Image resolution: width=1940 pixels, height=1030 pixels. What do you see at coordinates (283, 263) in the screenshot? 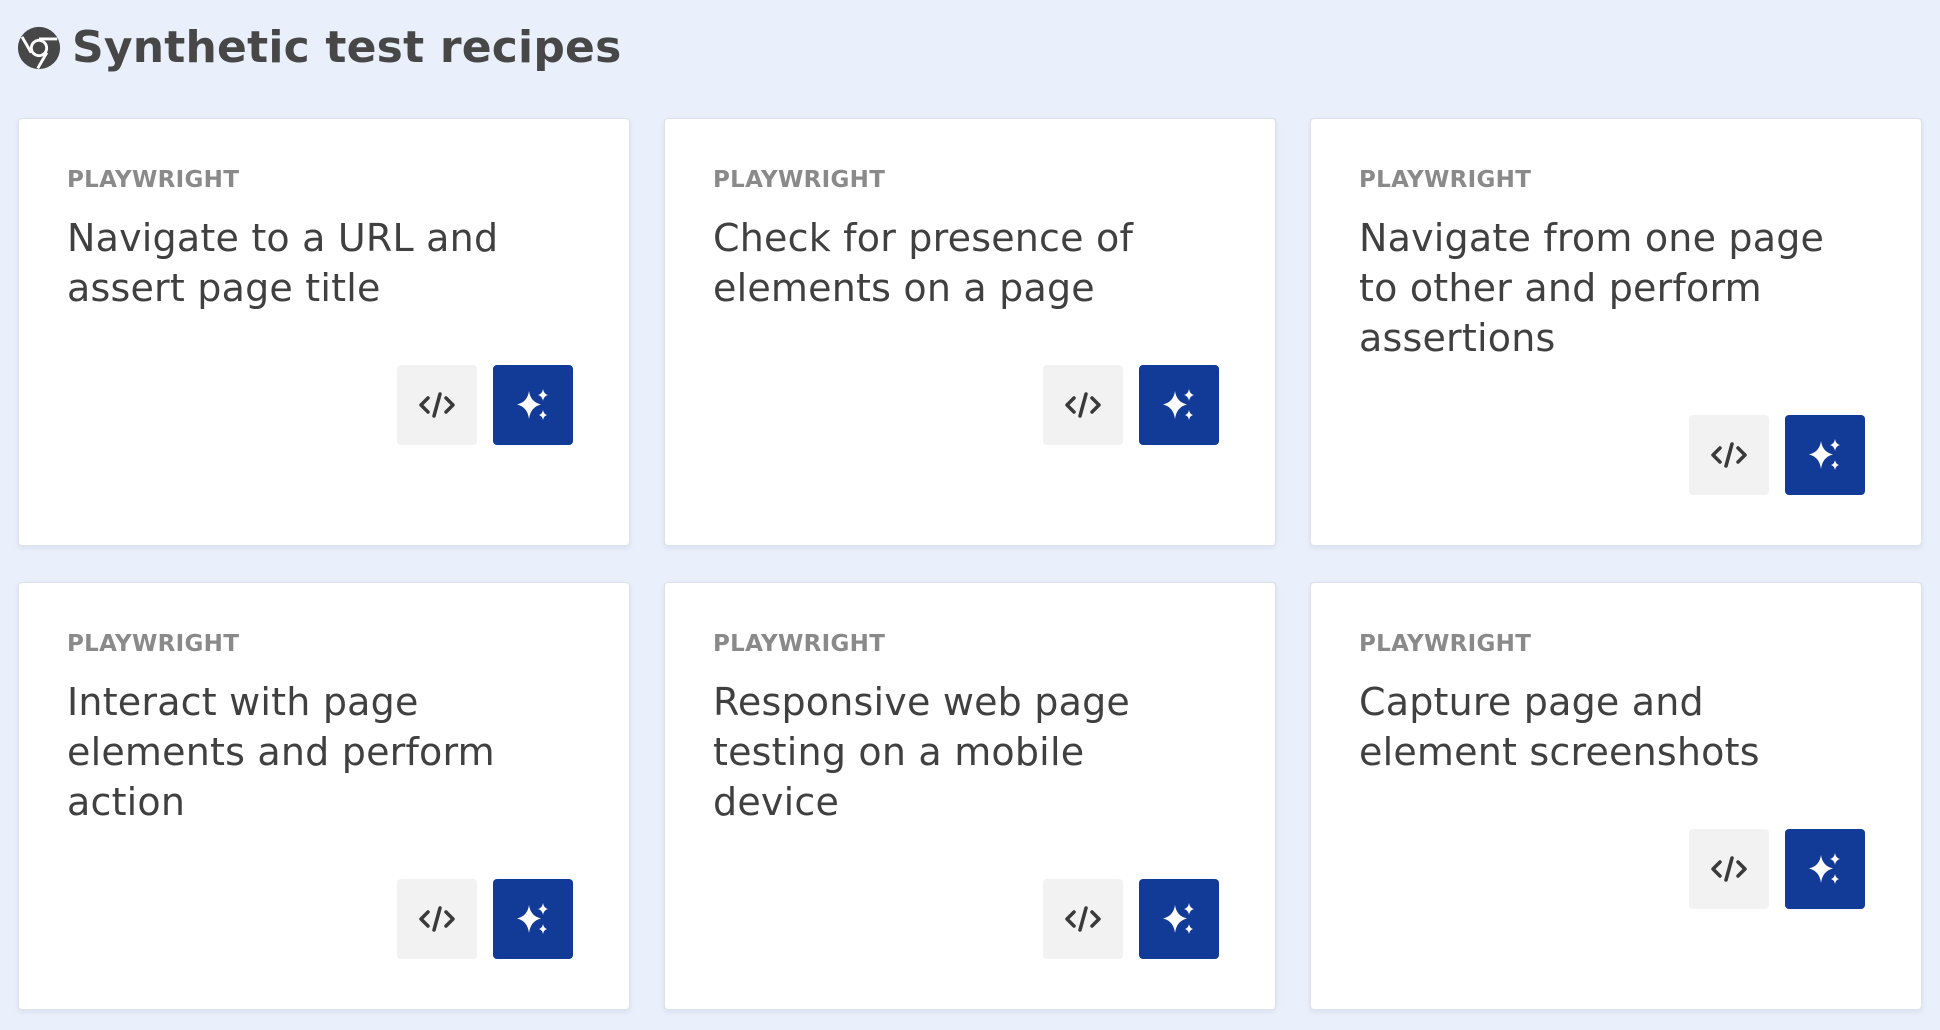
I see `recipe-title: Navigate to a URL and assert page title` at bounding box center [283, 263].